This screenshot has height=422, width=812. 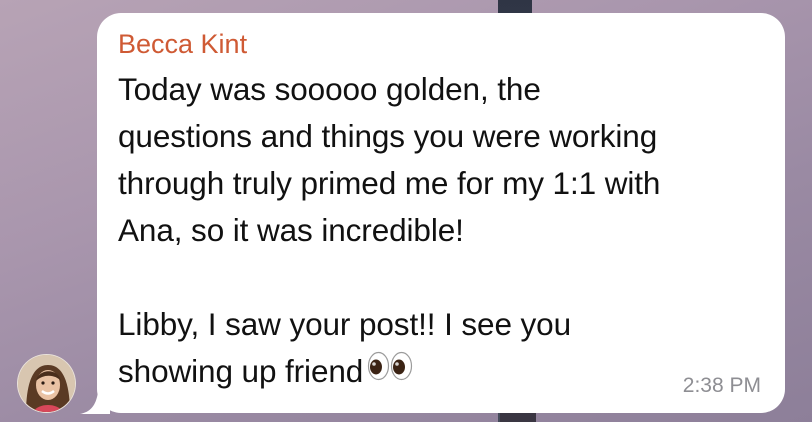 What do you see at coordinates (440, 44) in the screenshot?
I see `sender-name: Becca Kint` at bounding box center [440, 44].